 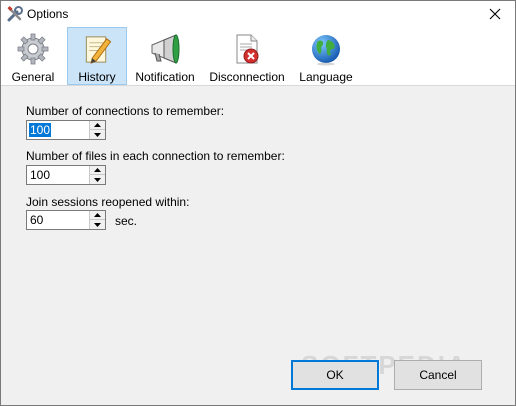 What do you see at coordinates (33, 77) in the screenshot?
I see `tab-label: General` at bounding box center [33, 77].